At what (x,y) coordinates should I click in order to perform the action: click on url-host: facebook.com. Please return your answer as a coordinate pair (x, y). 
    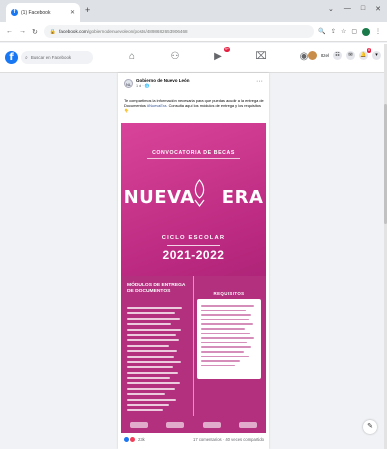
    Looking at the image, I should click on (73, 31).